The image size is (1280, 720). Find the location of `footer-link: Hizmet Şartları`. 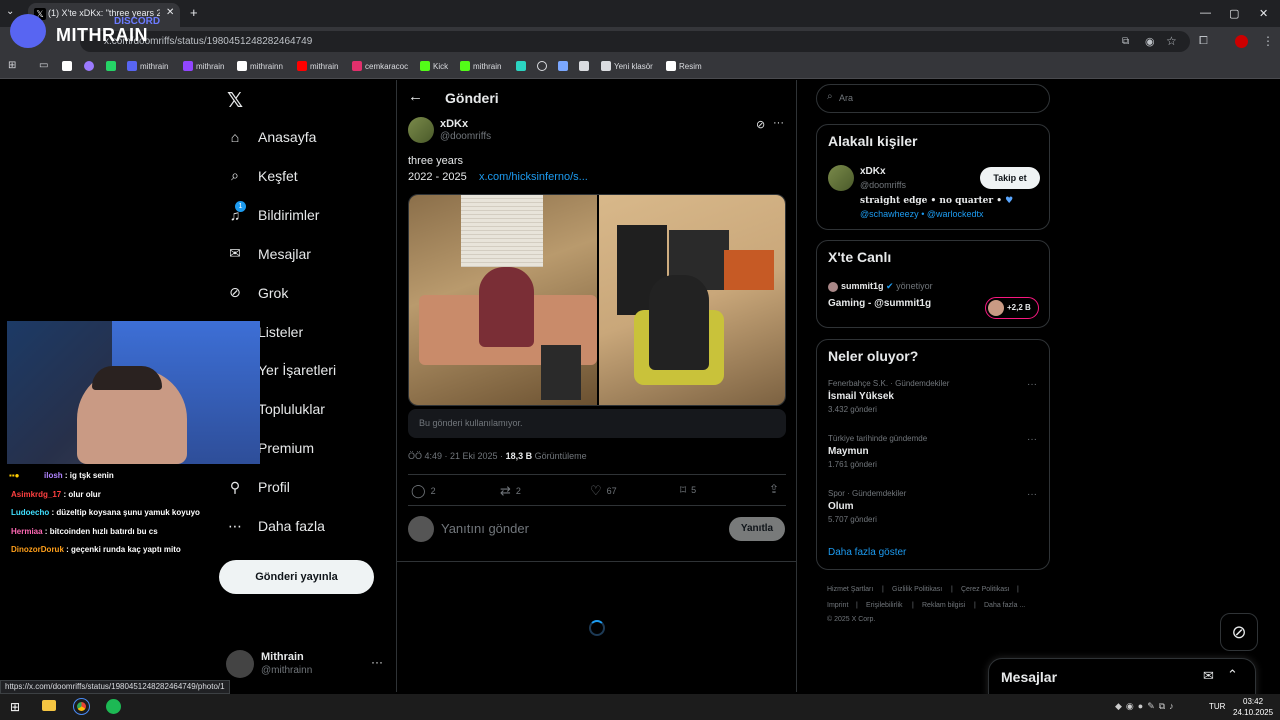

footer-link: Hizmet Şartları is located at coordinates (850, 589).